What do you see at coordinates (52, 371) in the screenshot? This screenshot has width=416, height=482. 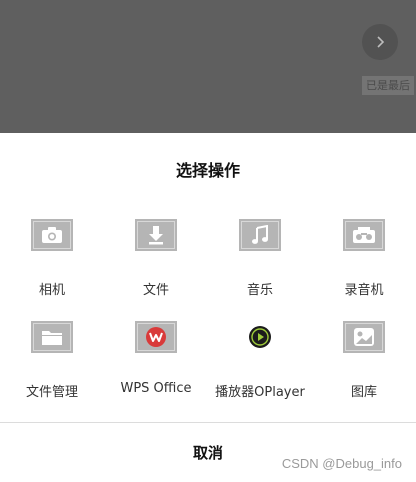 I see `app-item-file-manager: 文件管理` at bounding box center [52, 371].